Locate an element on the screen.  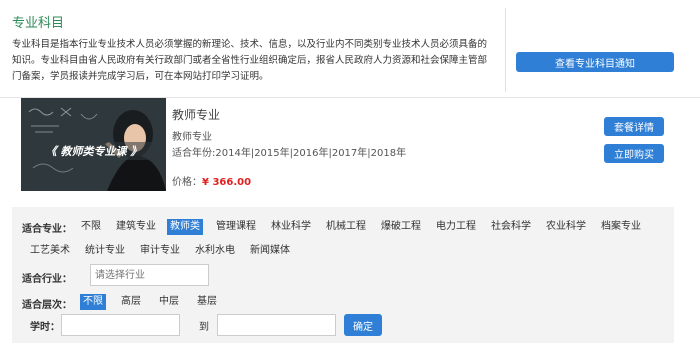
price-amount: ¥ 366.00 is located at coordinates (227, 182).